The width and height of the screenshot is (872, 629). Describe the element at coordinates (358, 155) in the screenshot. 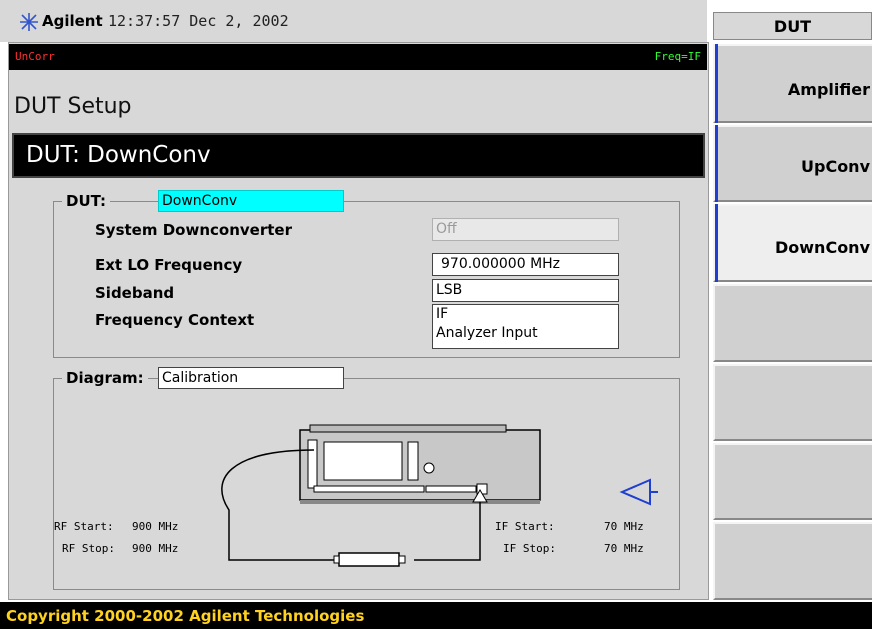

I see `dut-banner: DUT: DownConv` at that location.